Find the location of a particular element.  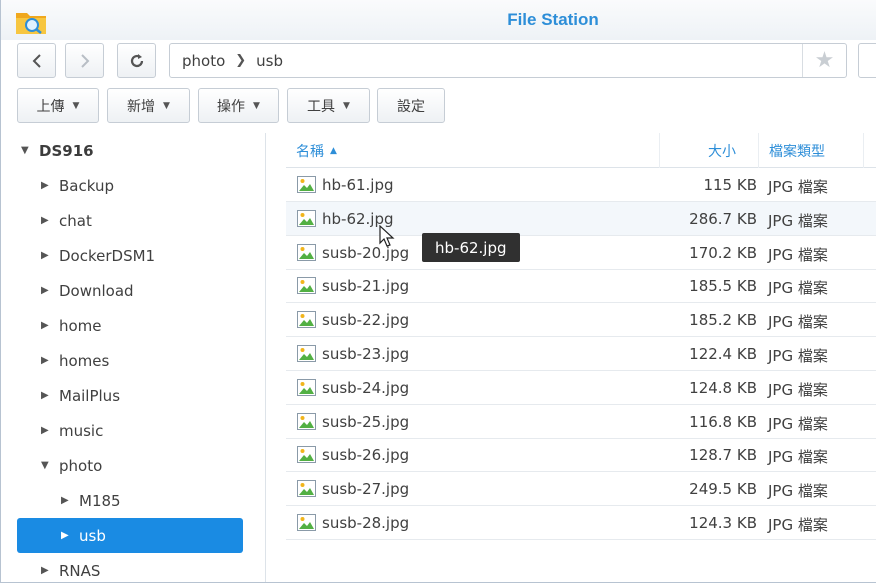

action-button: 操作 ▼ is located at coordinates (238, 105).